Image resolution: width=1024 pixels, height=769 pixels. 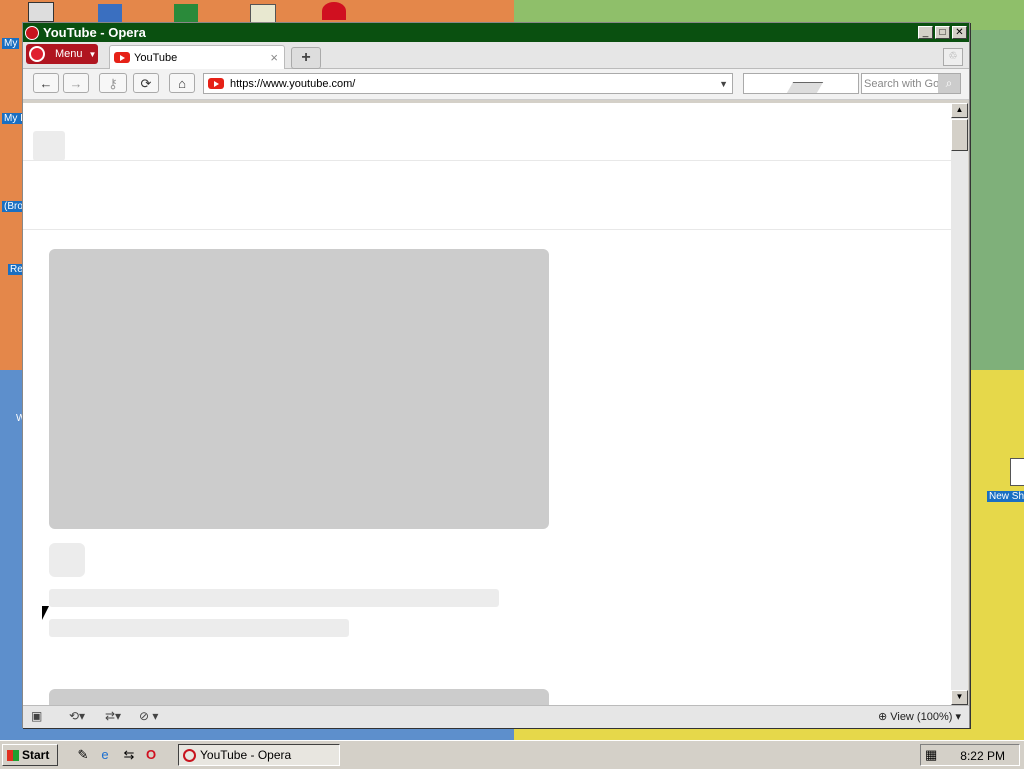 What do you see at coordinates (36, 755) in the screenshot?
I see `start-label: Start` at bounding box center [36, 755].